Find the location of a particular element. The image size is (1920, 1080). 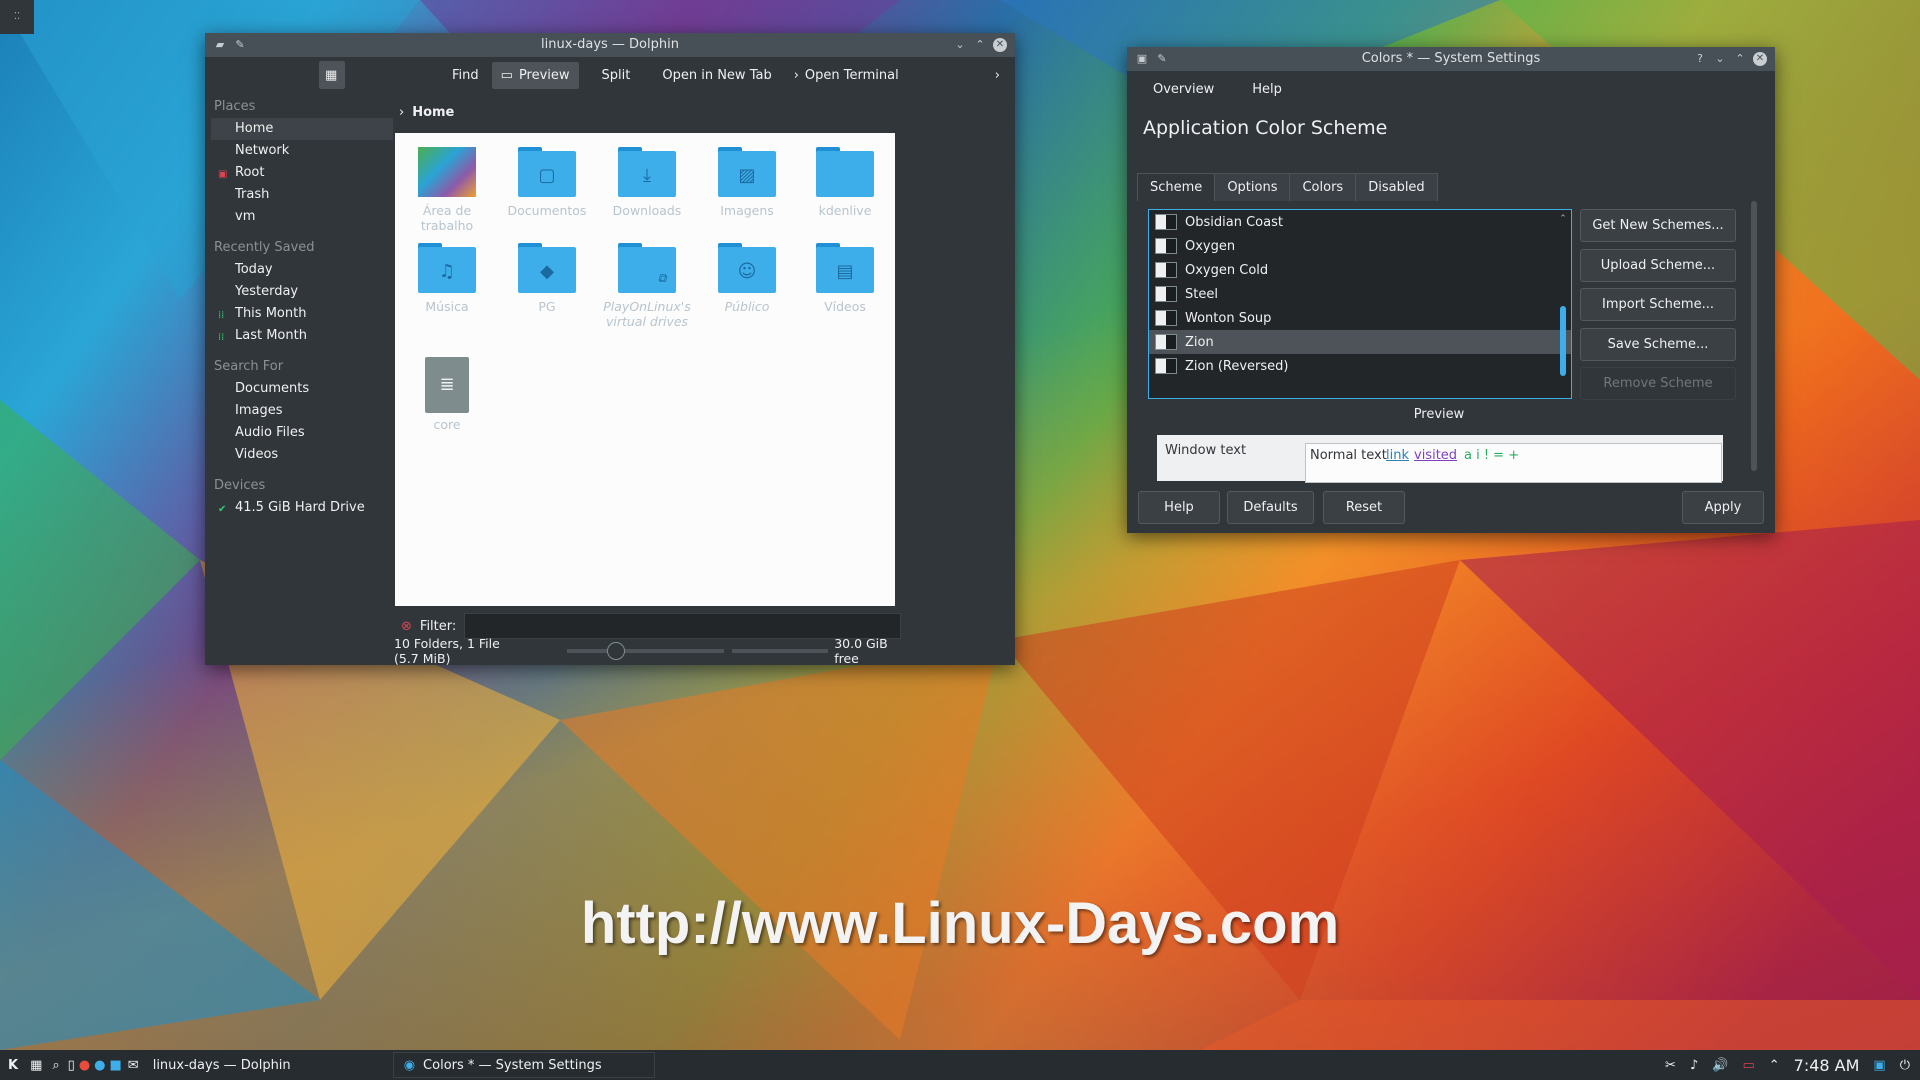

split-button: Split is located at coordinates (616, 75).